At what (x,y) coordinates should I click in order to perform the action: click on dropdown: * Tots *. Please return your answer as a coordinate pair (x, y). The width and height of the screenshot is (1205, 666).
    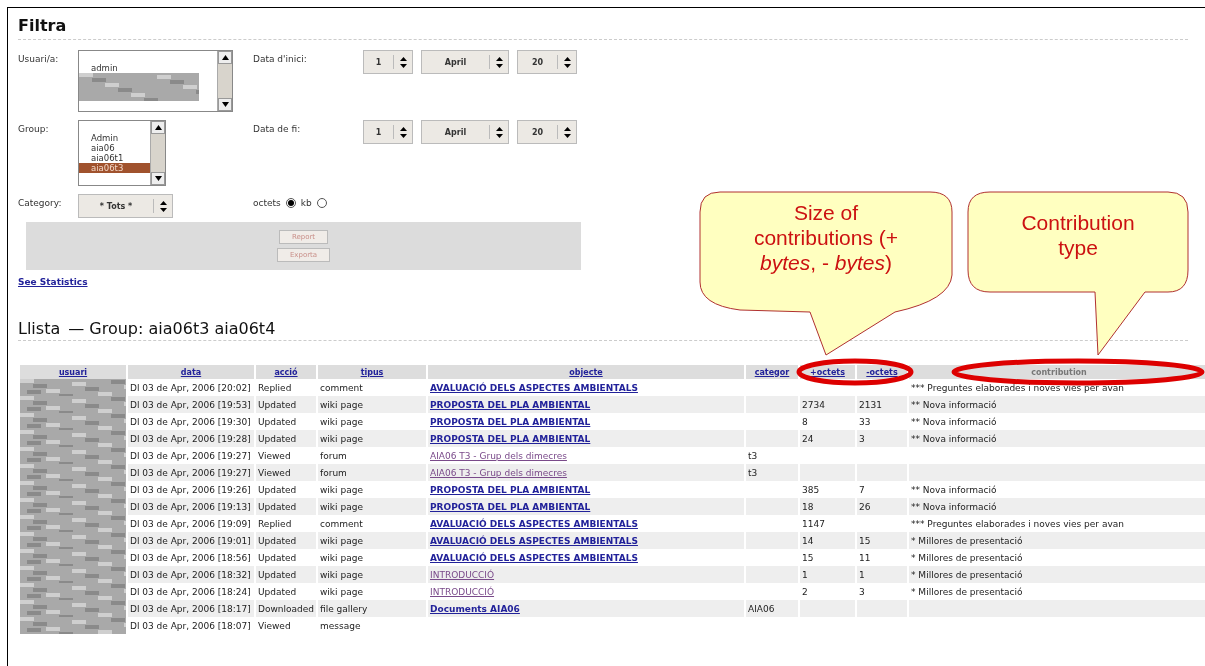
    Looking at the image, I should click on (125, 206).